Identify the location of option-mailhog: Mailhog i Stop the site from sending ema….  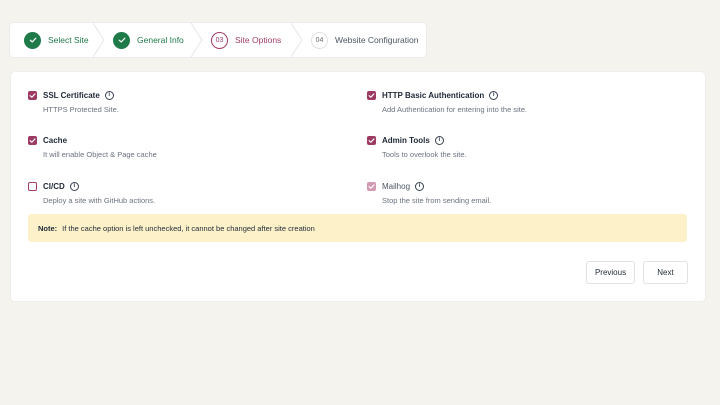
(429, 192).